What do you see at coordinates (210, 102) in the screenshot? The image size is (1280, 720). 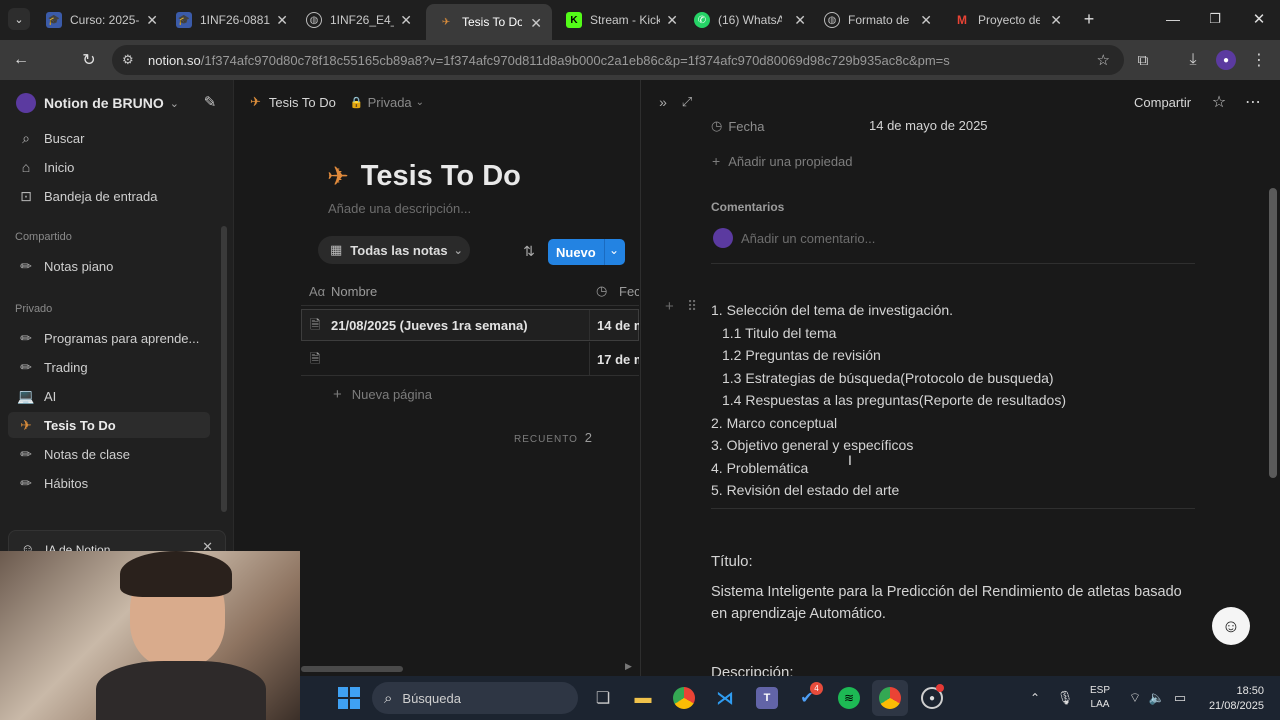 I see `new-page-icon: ✎` at bounding box center [210, 102].